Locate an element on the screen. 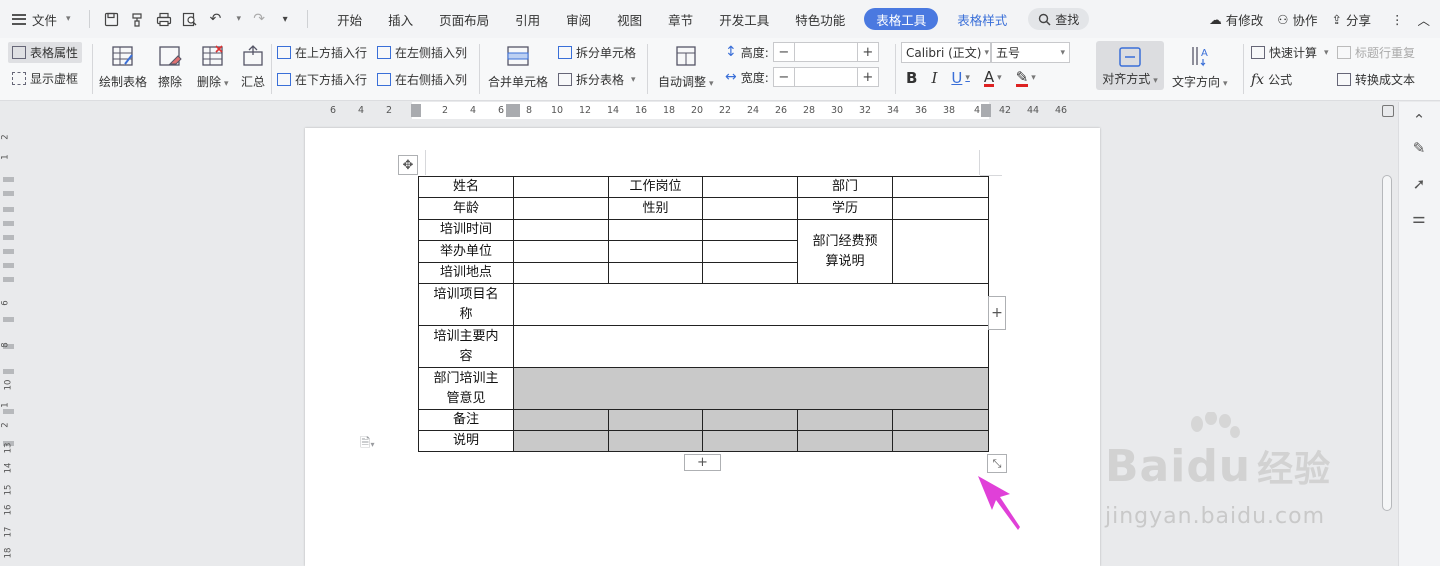  summary-button: 汇总 is located at coordinates (253, 67).